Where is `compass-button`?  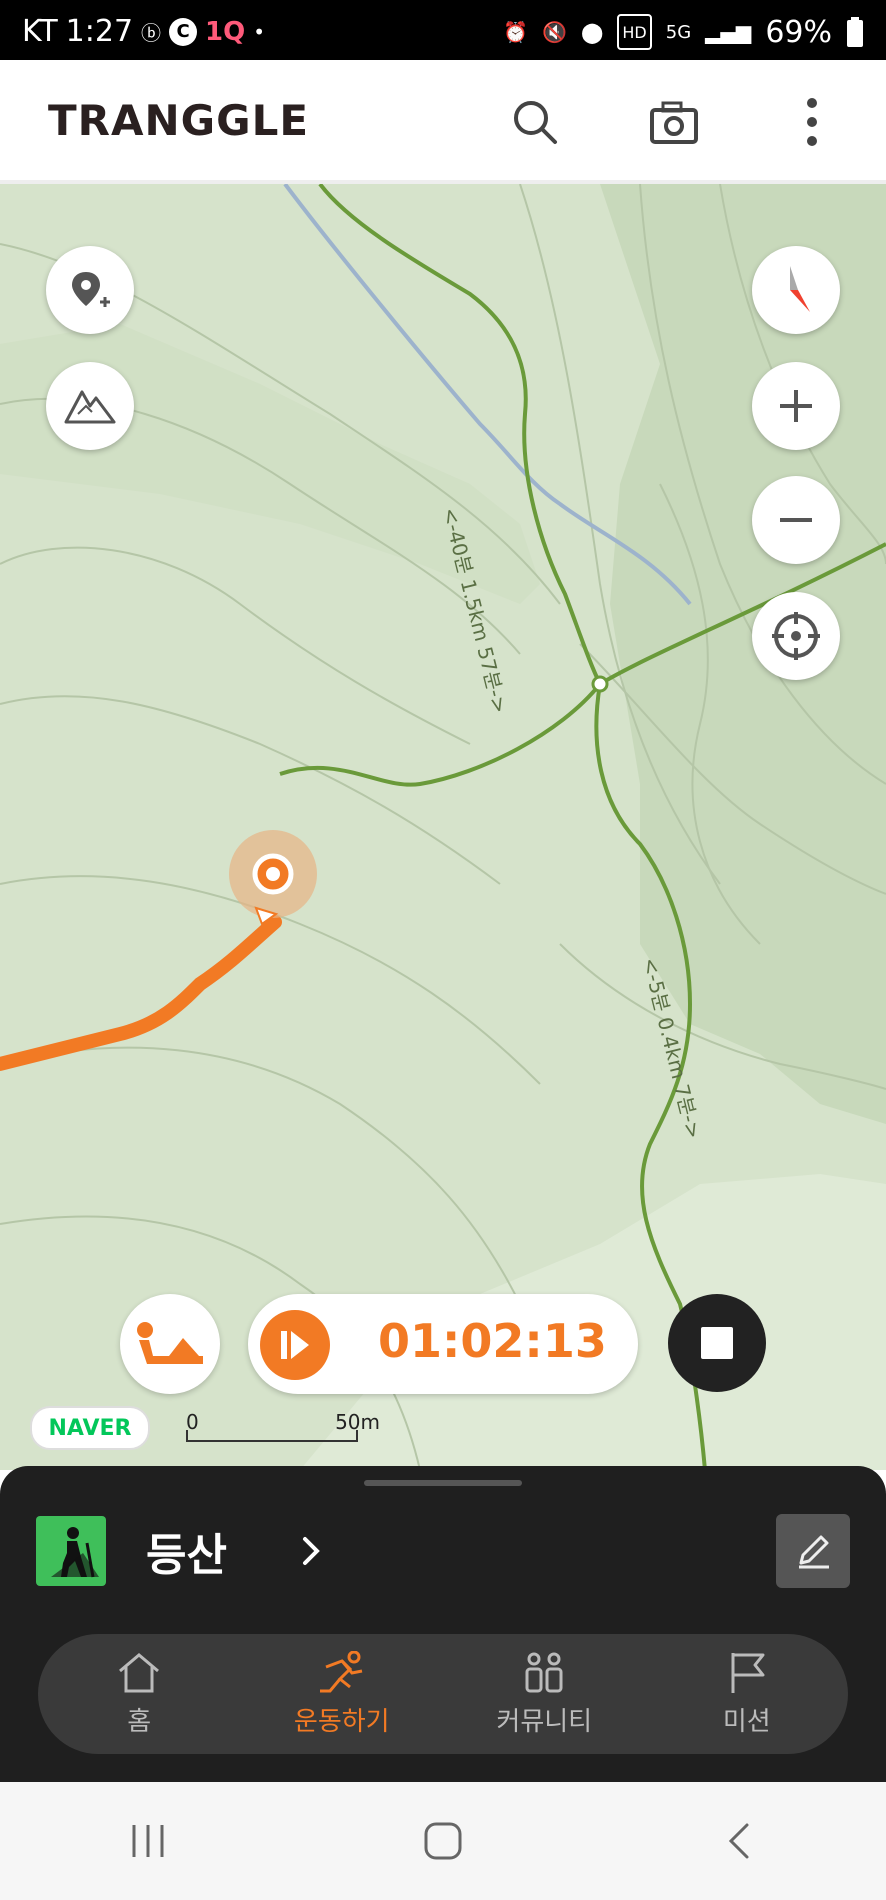 compass-button is located at coordinates (796, 290).